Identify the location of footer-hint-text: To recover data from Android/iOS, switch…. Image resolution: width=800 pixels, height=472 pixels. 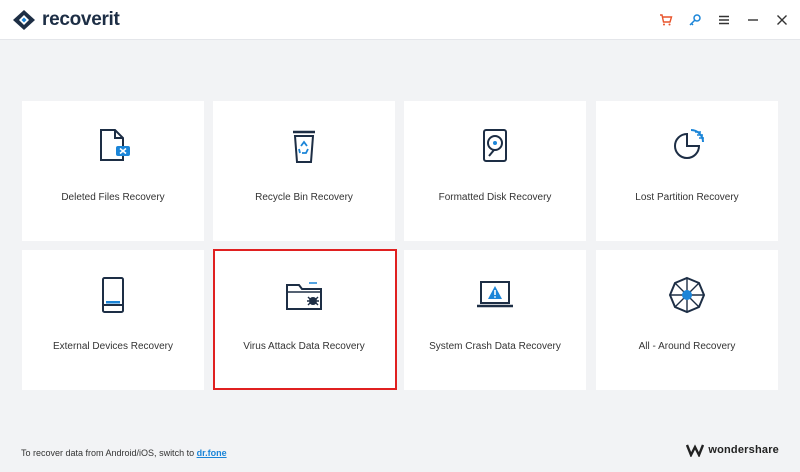
(108, 453).